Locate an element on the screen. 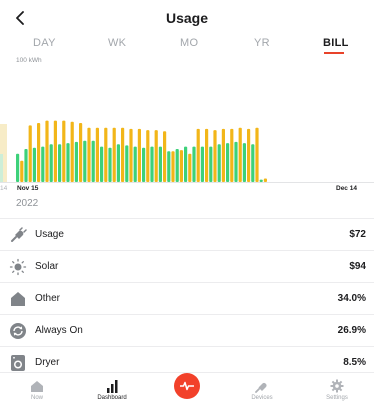  y-axis-label: 100 kWh is located at coordinates (29, 60).